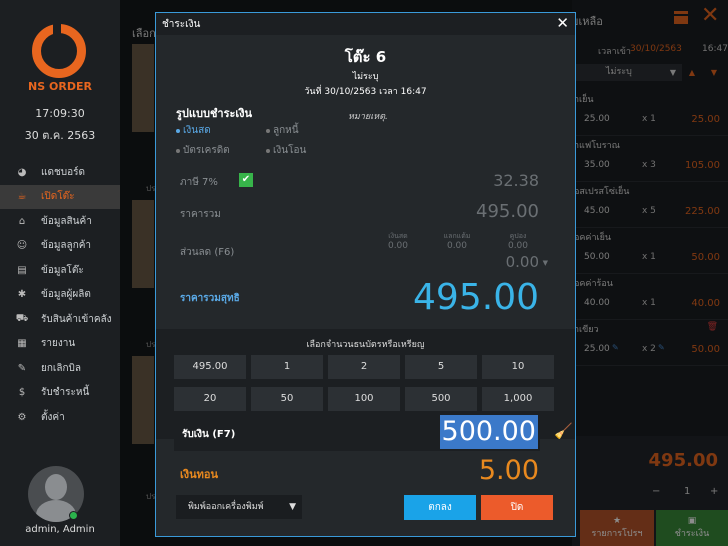  Describe the element at coordinates (441, 367) in the screenshot. I see `cash-amount-button: 5` at that location.